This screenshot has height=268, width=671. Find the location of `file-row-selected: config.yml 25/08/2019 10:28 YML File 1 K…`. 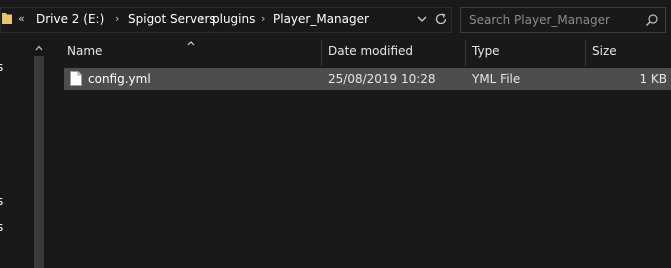

file-row-selected: config.yml 25/08/2019 10:28 YML File 1 K… is located at coordinates (367, 79).